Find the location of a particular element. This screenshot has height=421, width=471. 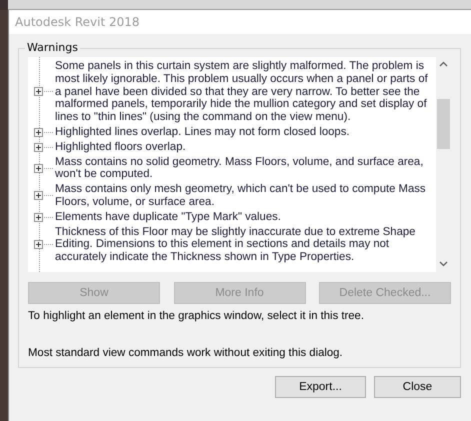

warning-item: Mass contains only mesh geometry, which can't be used to compute Mass Floors, volume, or surface area. is located at coordinates (245, 196).